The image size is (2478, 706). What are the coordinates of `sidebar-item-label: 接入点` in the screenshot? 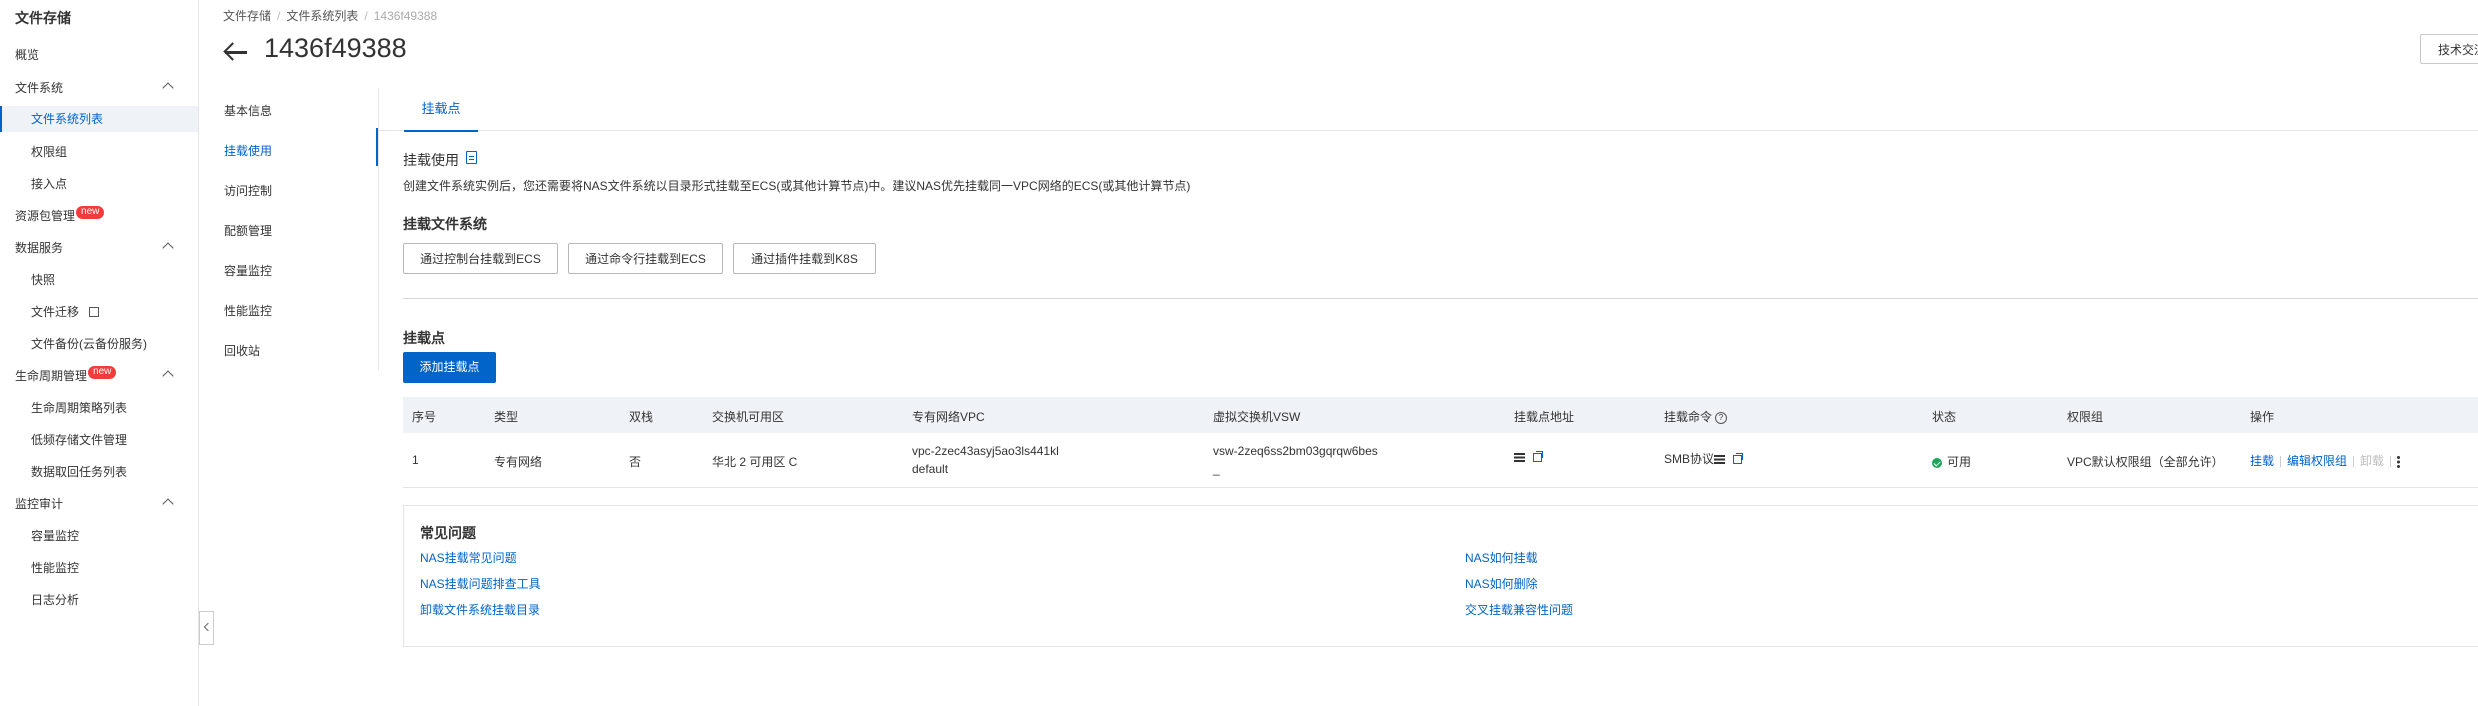 It's located at (49, 184).